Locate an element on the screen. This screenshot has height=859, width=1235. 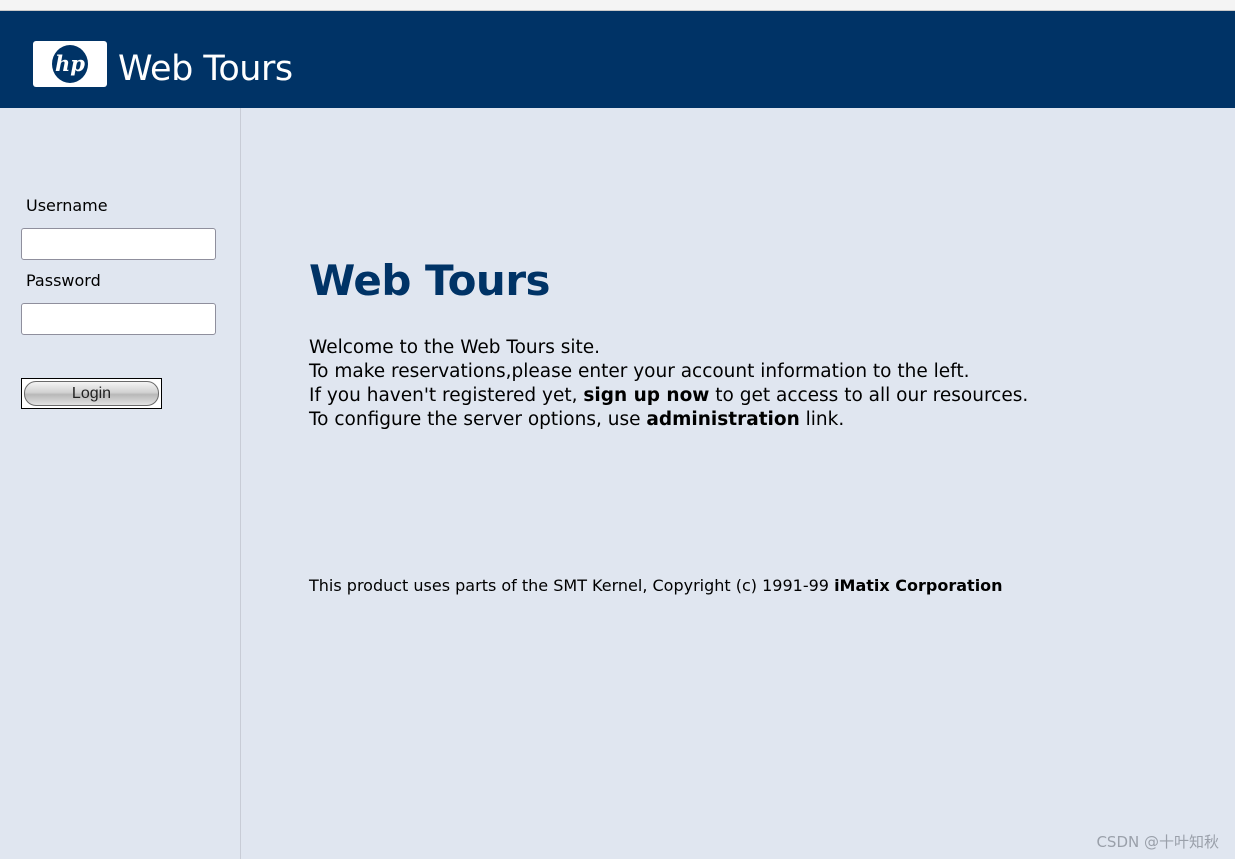
password-input is located at coordinates (118, 319).